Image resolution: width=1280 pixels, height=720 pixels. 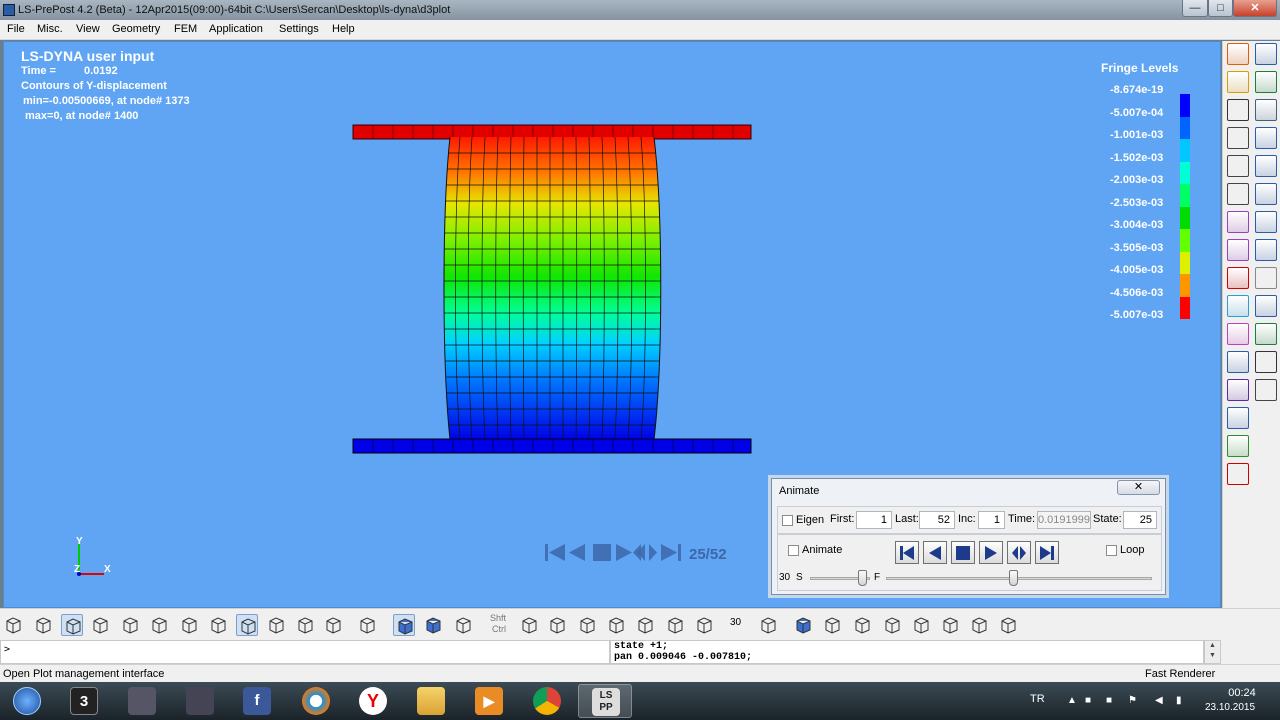 I want to click on vector-icon, so click(x=1238, y=474).